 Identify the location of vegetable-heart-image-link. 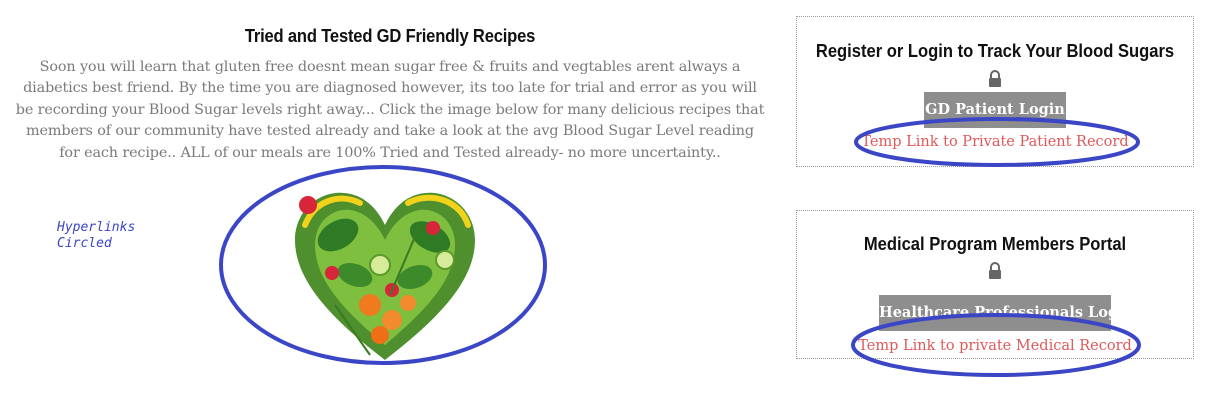
(385, 270).